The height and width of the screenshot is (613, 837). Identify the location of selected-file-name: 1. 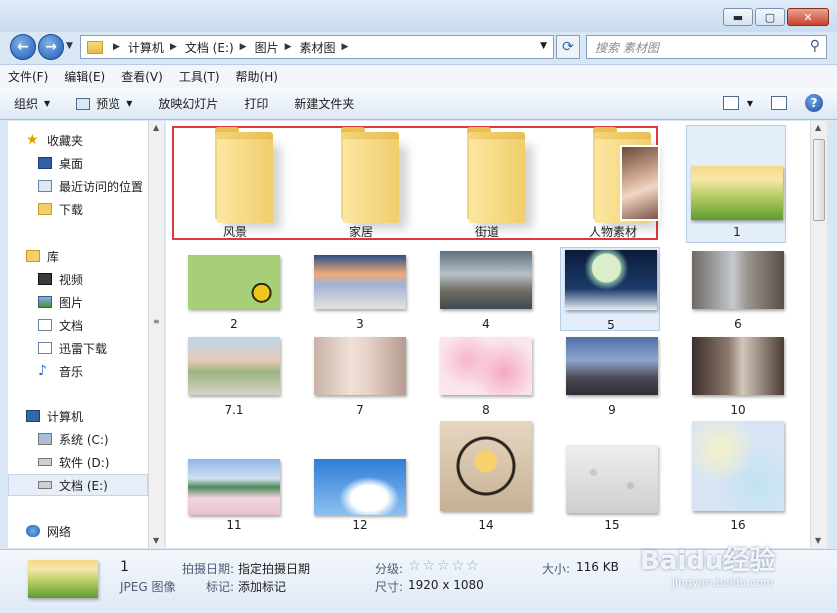
(124, 567).